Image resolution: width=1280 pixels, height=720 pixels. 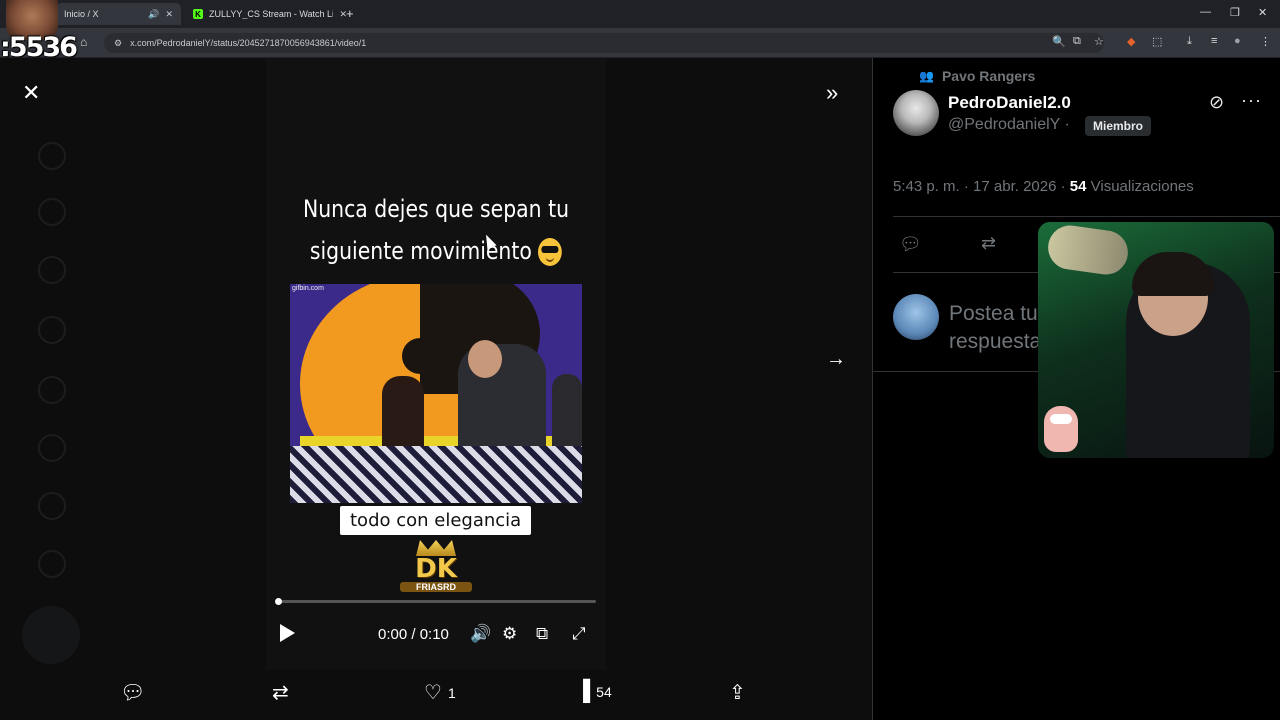 I want to click on author-handle: @PedrodanielY ·, so click(x=1009, y=125).